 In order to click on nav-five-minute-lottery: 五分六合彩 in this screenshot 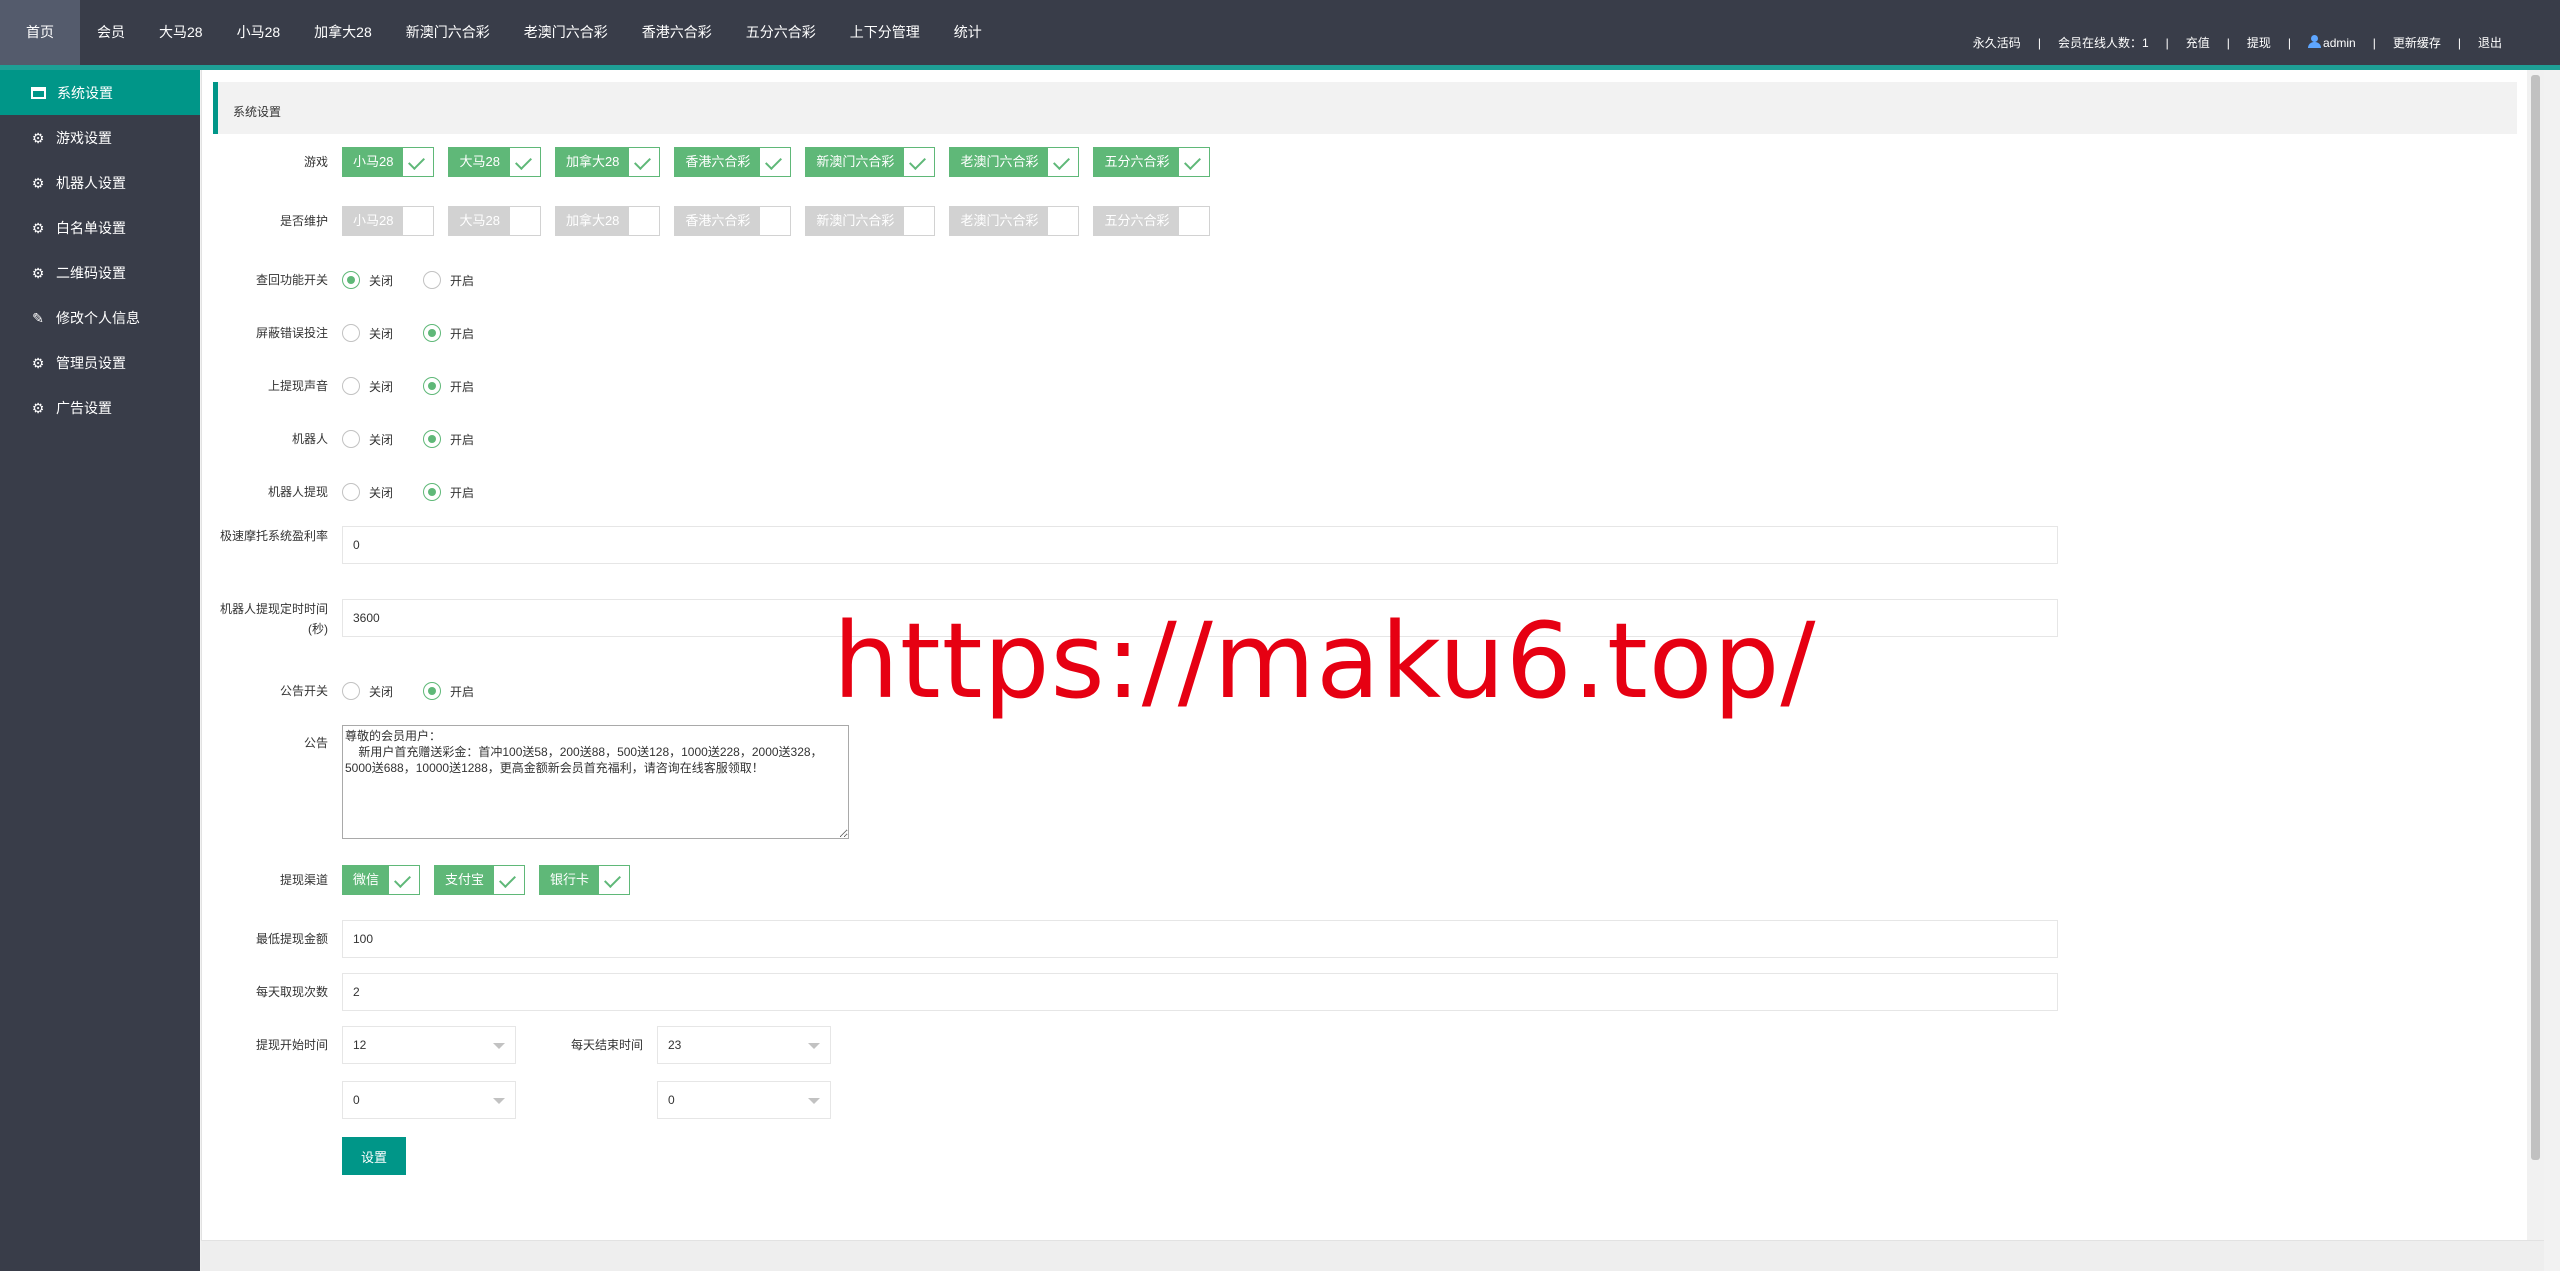, I will do `click(781, 32)`.